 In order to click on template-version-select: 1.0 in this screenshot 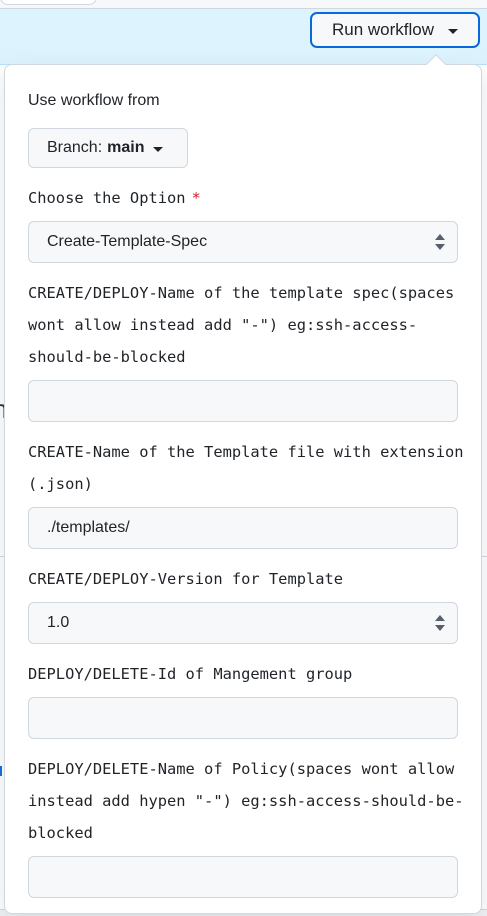, I will do `click(243, 623)`.